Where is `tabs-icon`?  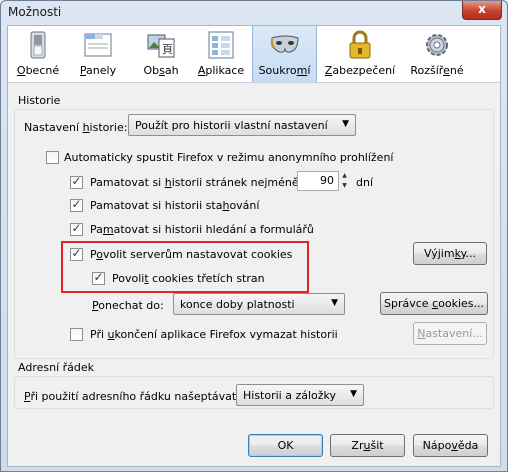 tabs-icon is located at coordinates (98, 45).